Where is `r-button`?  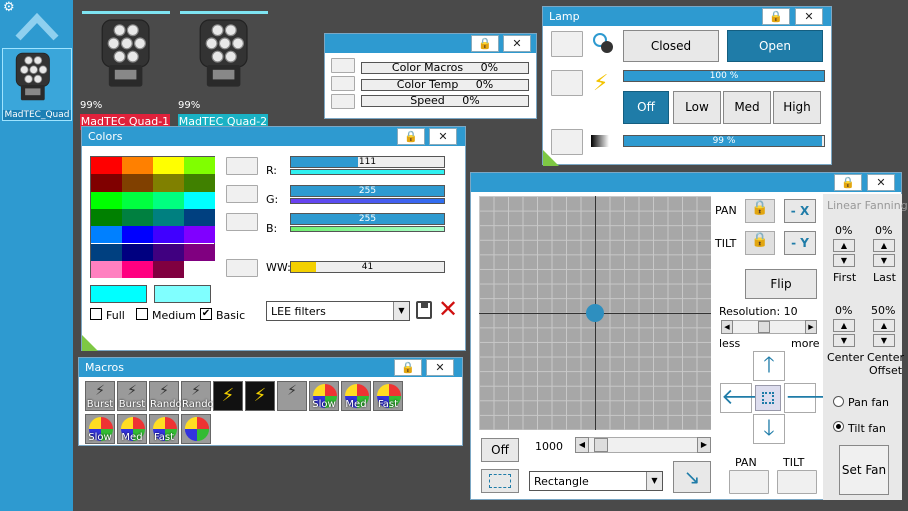
r-button is located at coordinates (242, 166).